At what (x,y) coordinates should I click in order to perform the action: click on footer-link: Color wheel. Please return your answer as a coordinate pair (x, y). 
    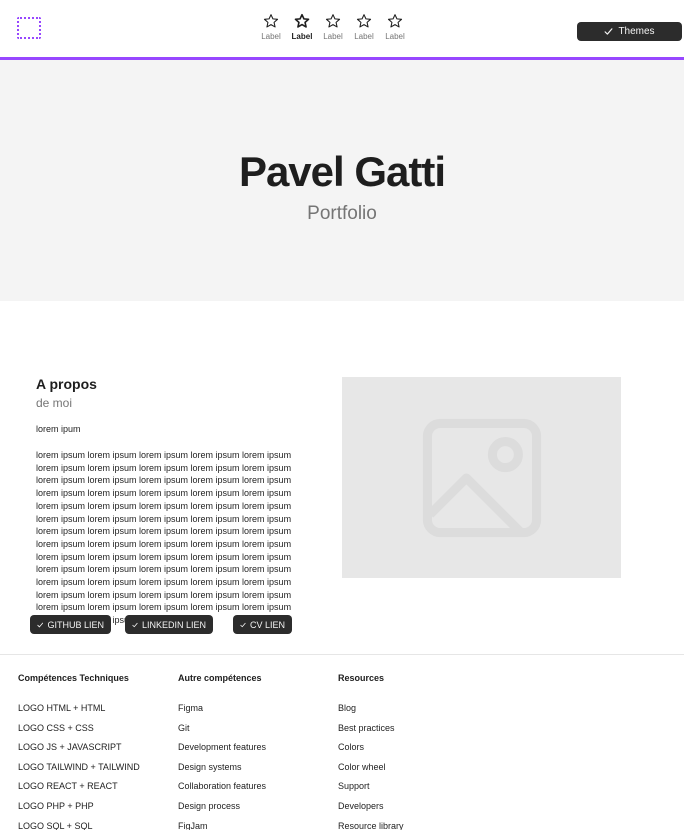
    Looking at the image, I should click on (418, 771).